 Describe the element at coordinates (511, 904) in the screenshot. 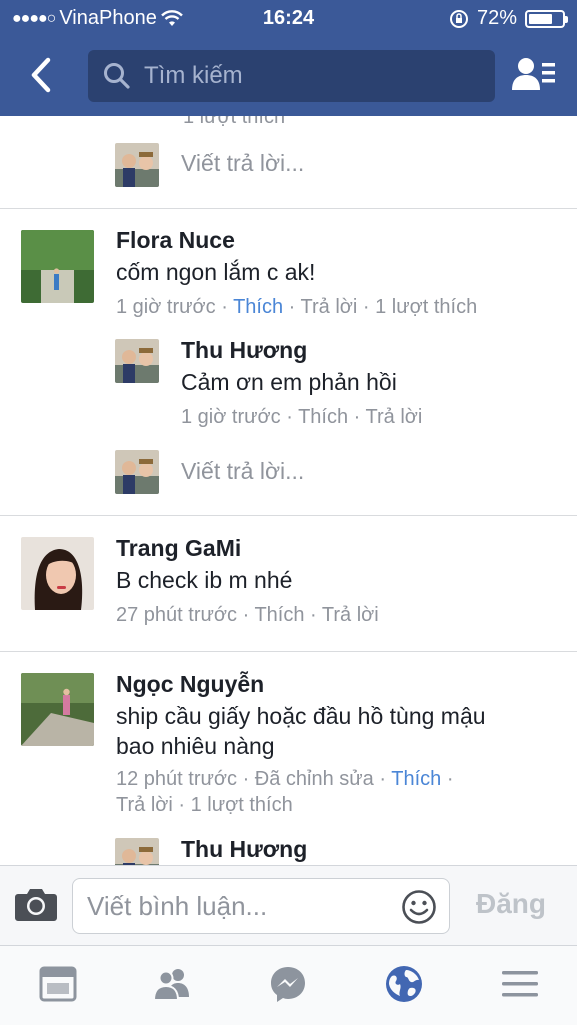

I see `post-button: Đăng` at that location.